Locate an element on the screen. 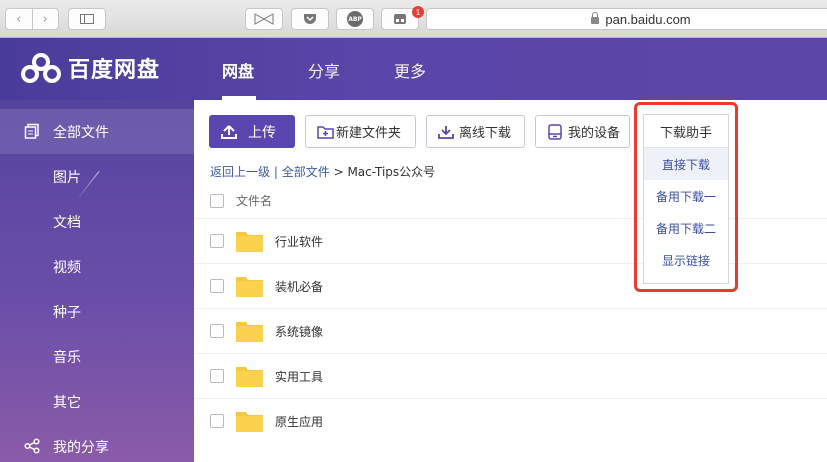 This screenshot has width=827, height=462. address-bar: pan.baidu.com is located at coordinates (626, 19).